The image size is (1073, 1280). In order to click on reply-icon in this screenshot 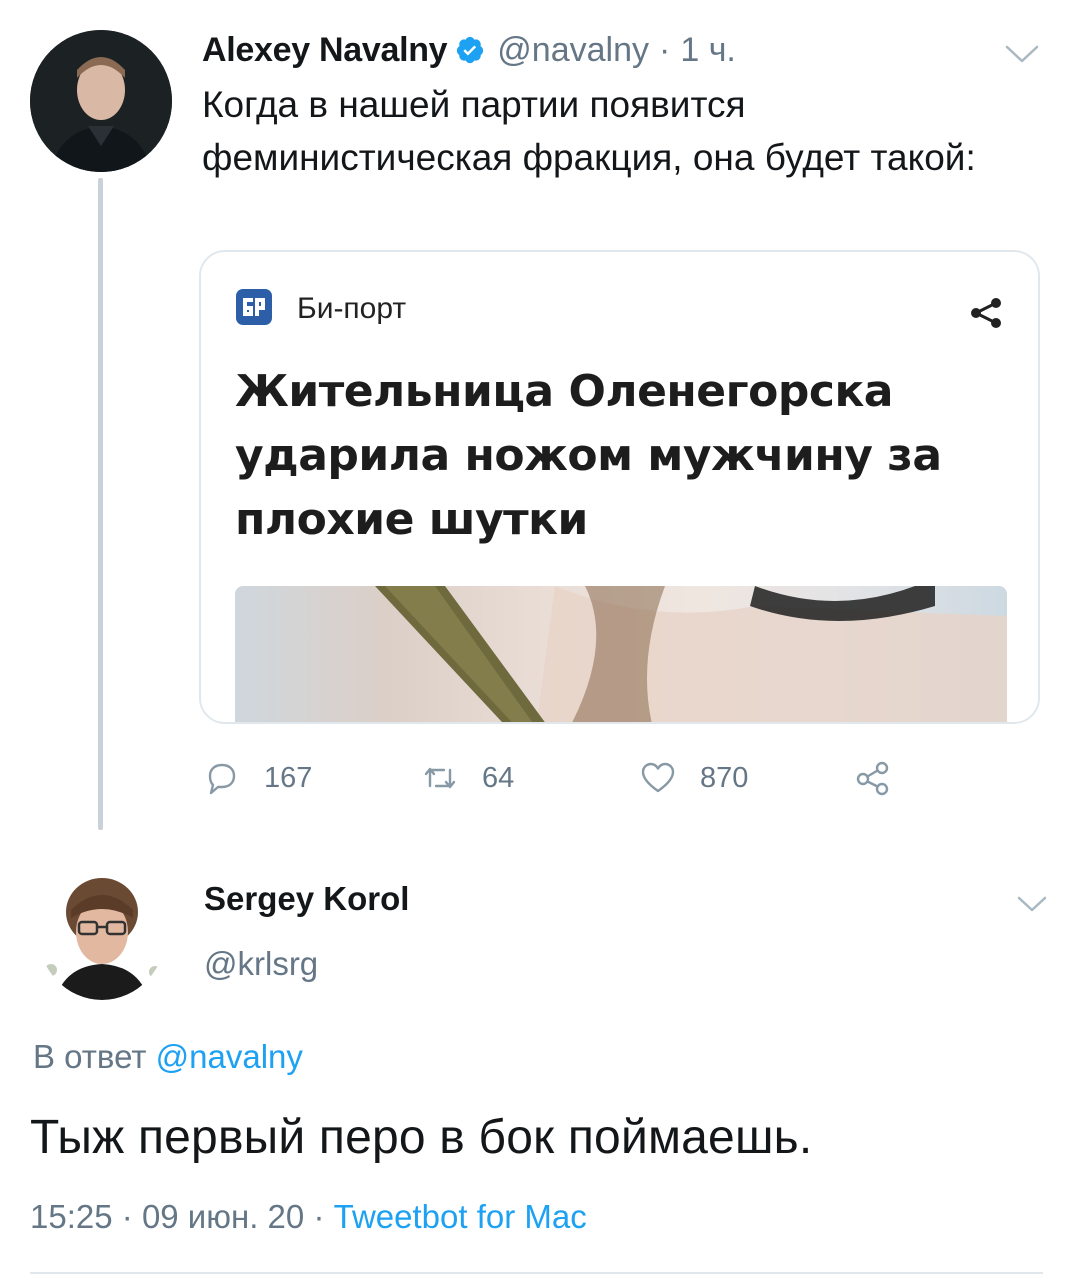, I will do `click(222, 779)`.